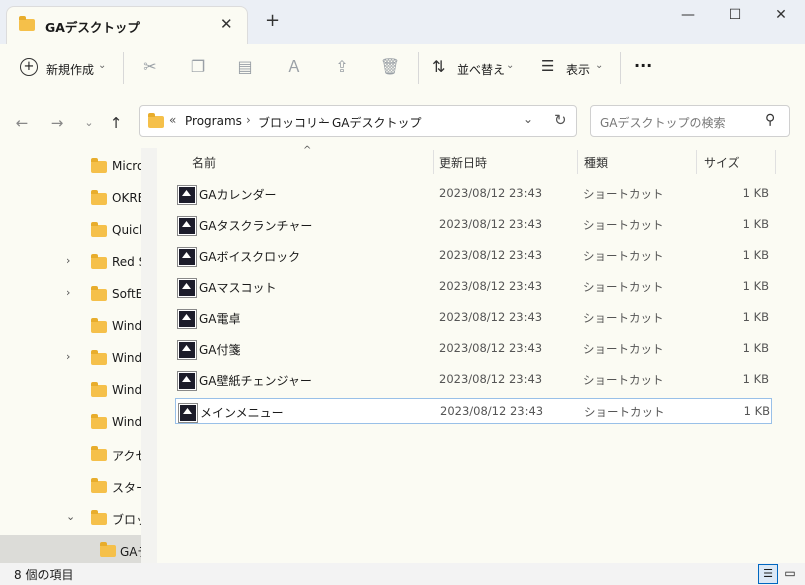 The image size is (805, 585). What do you see at coordinates (473, 380) in the screenshot?
I see `file-row: GA壁紙チェンジャー 2023/08/12 23:43 ショートカット 1 KB` at bounding box center [473, 380].